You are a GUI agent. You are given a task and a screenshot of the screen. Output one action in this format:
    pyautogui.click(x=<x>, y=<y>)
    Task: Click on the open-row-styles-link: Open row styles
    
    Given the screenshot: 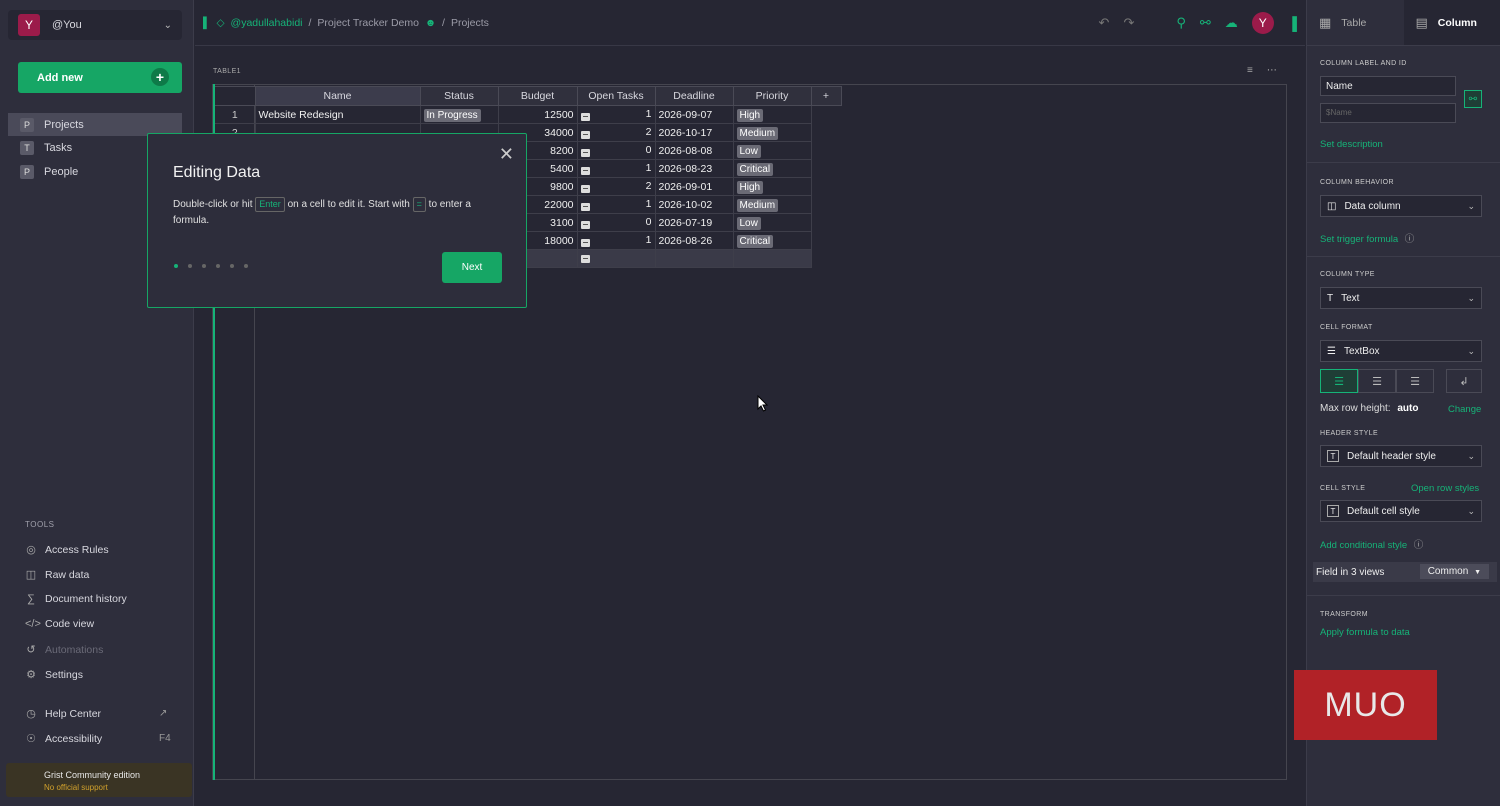 What is the action you would take?
    pyautogui.click(x=1445, y=488)
    